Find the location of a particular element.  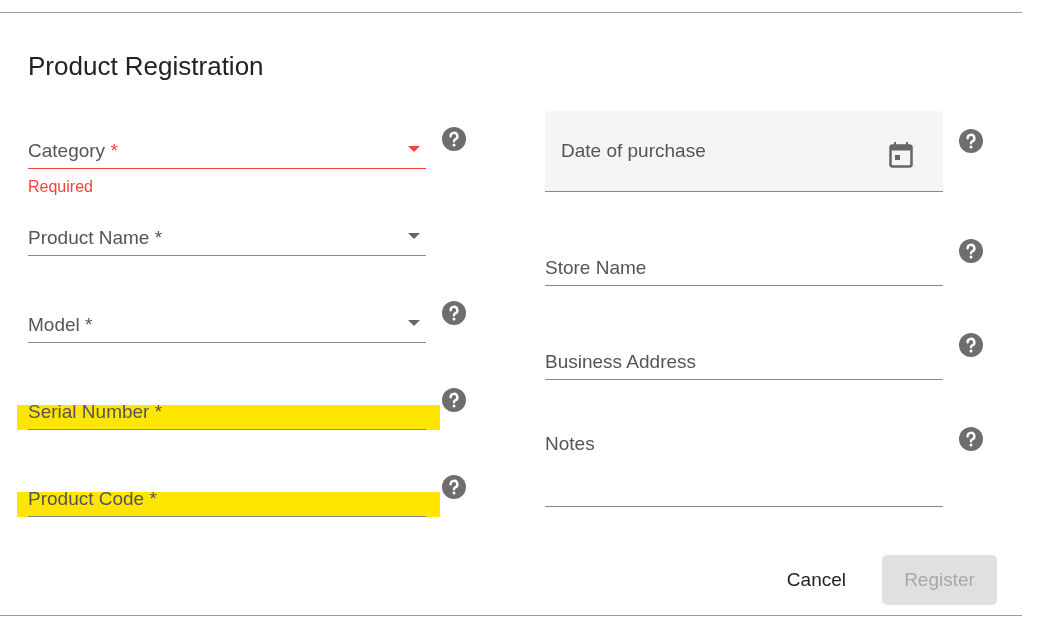

error-message: Required is located at coordinates (60, 187).